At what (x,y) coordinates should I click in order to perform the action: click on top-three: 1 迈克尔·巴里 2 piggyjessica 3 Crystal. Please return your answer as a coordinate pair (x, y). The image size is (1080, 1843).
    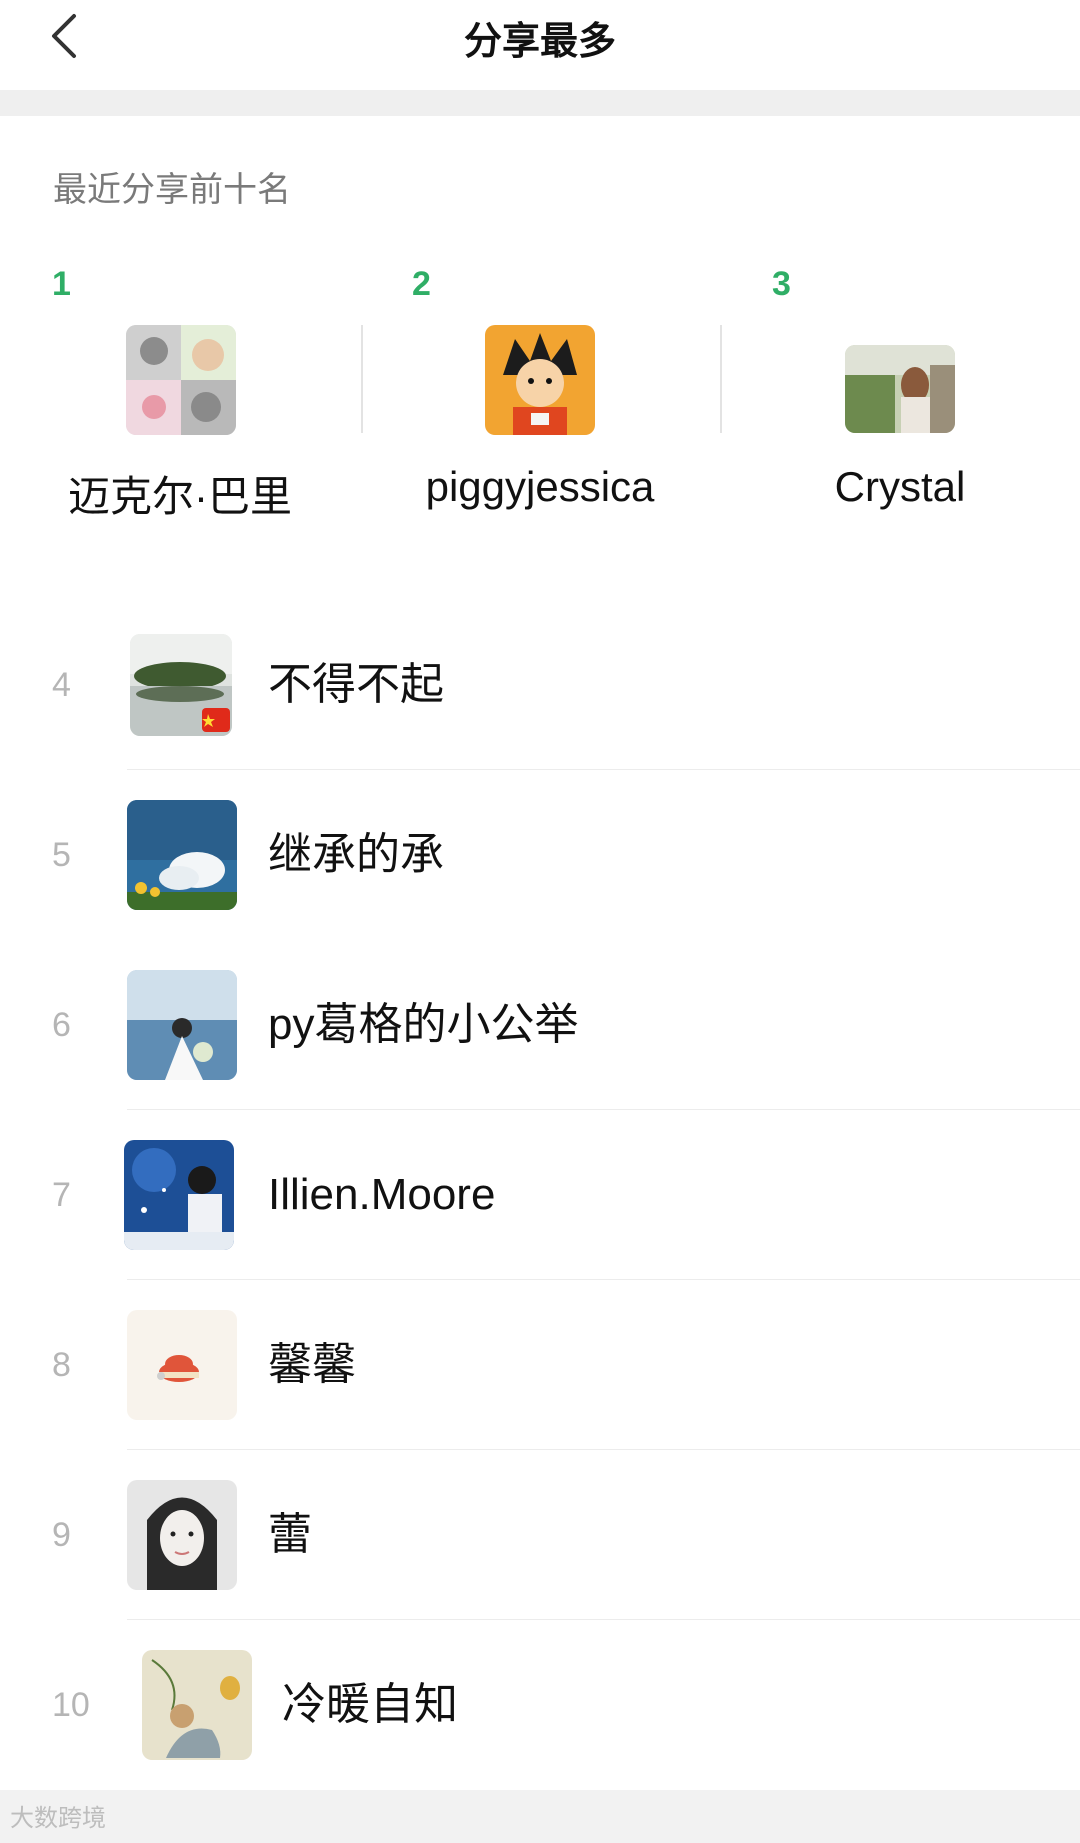
    Looking at the image, I should click on (540, 395).